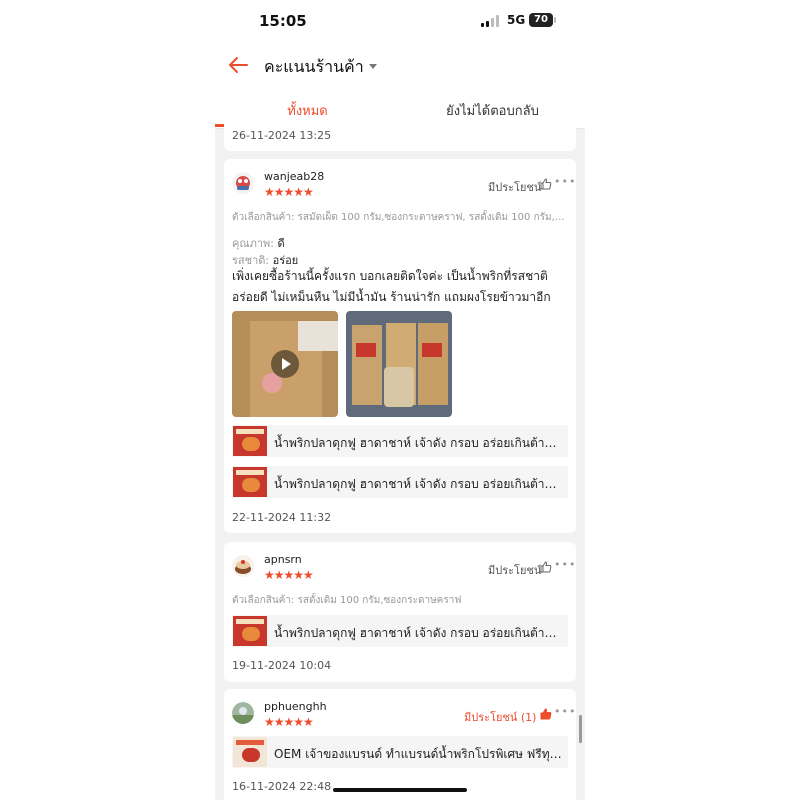  Describe the element at coordinates (367, 365) in the screenshot. I see `photo-pack-left` at that location.